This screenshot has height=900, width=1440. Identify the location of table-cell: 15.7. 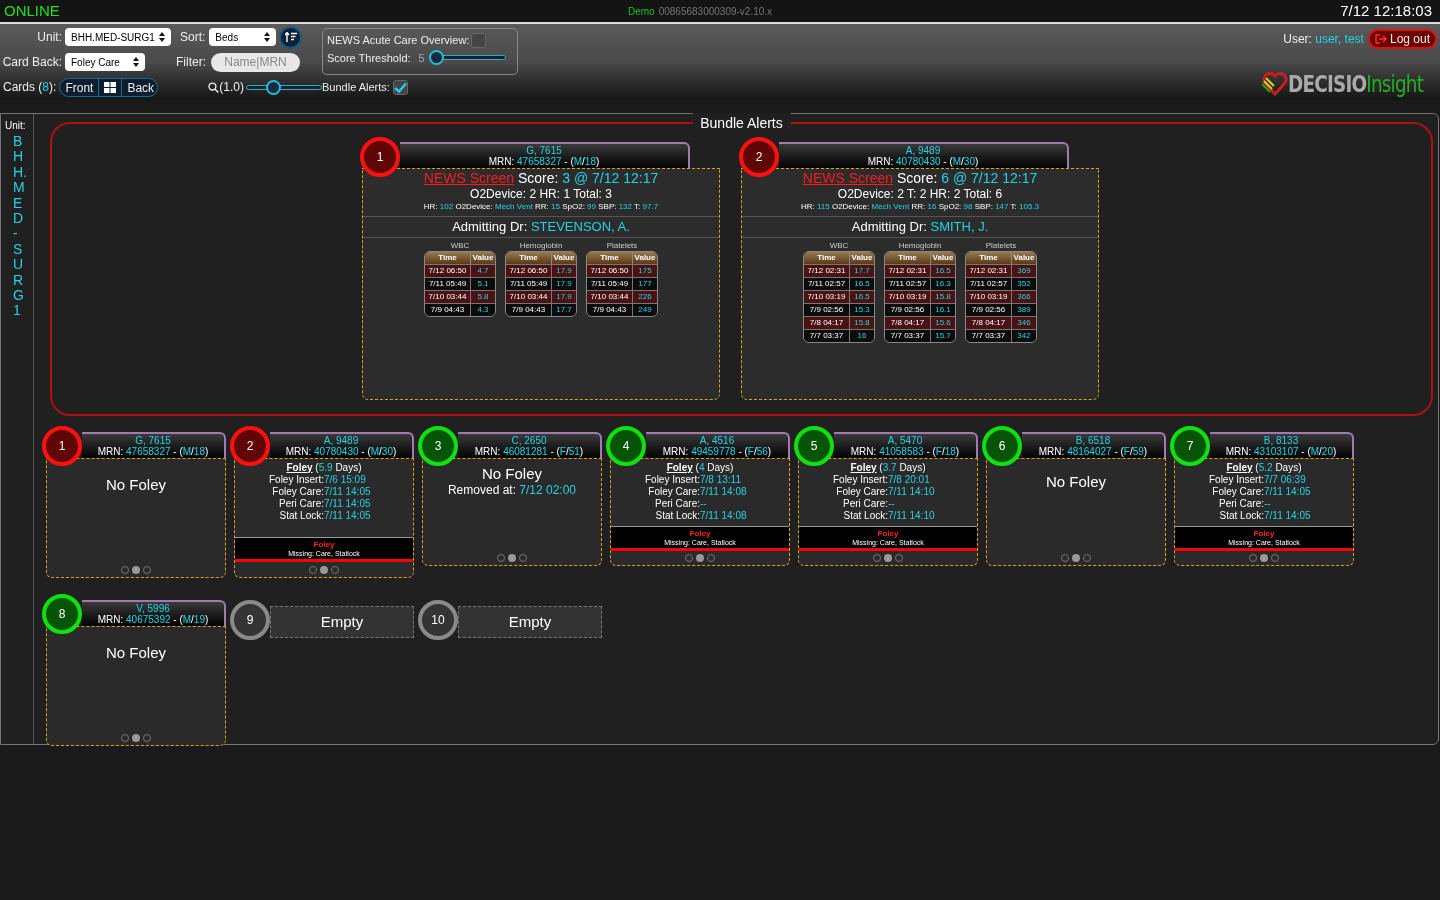
(942, 336).